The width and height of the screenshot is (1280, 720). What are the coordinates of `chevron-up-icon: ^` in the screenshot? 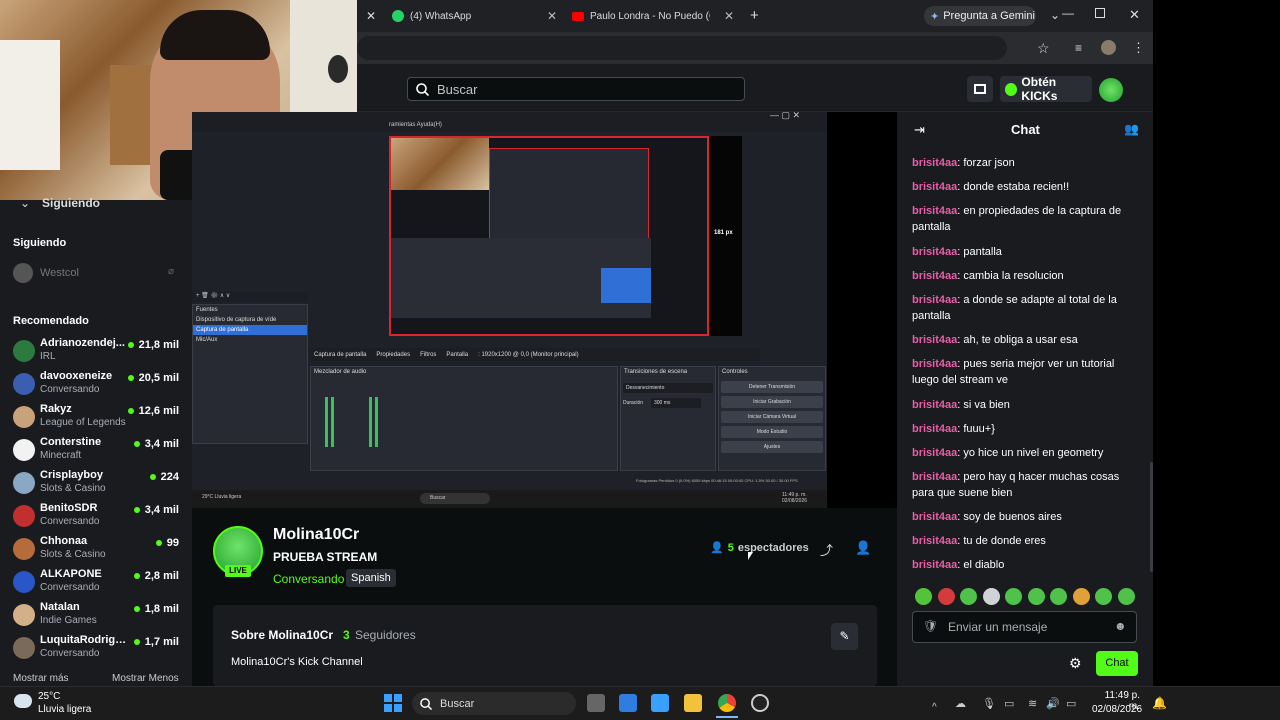 It's located at (934, 706).